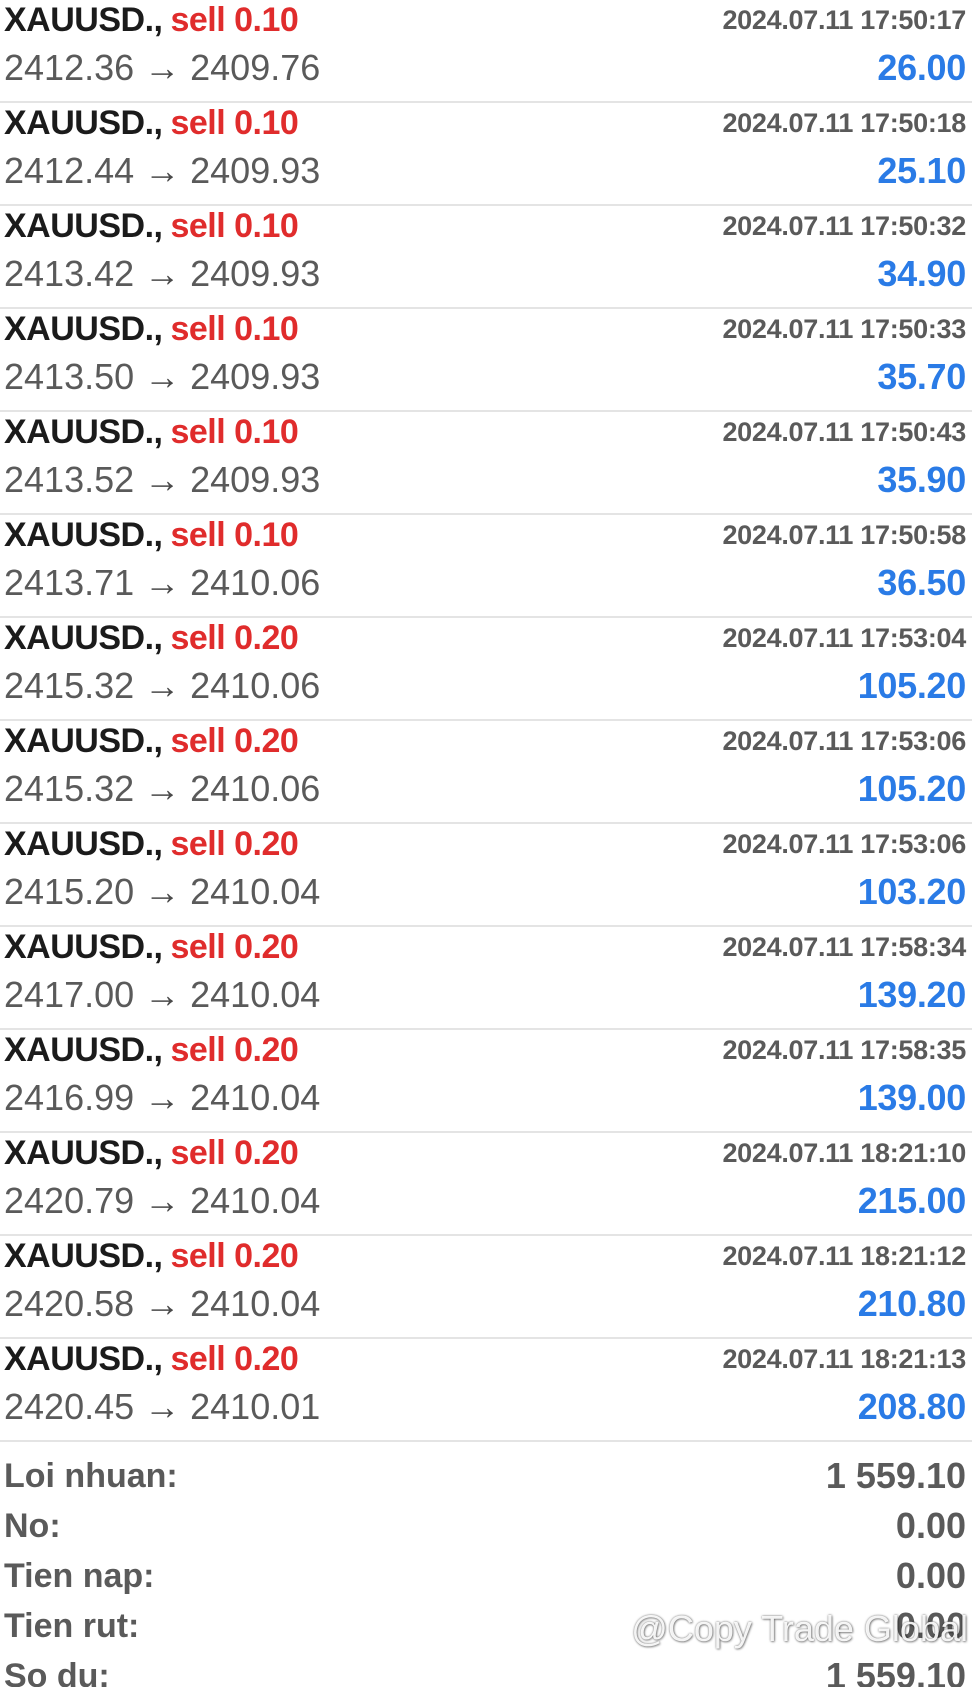  I want to click on open-price: 2412.44, so click(69, 170).